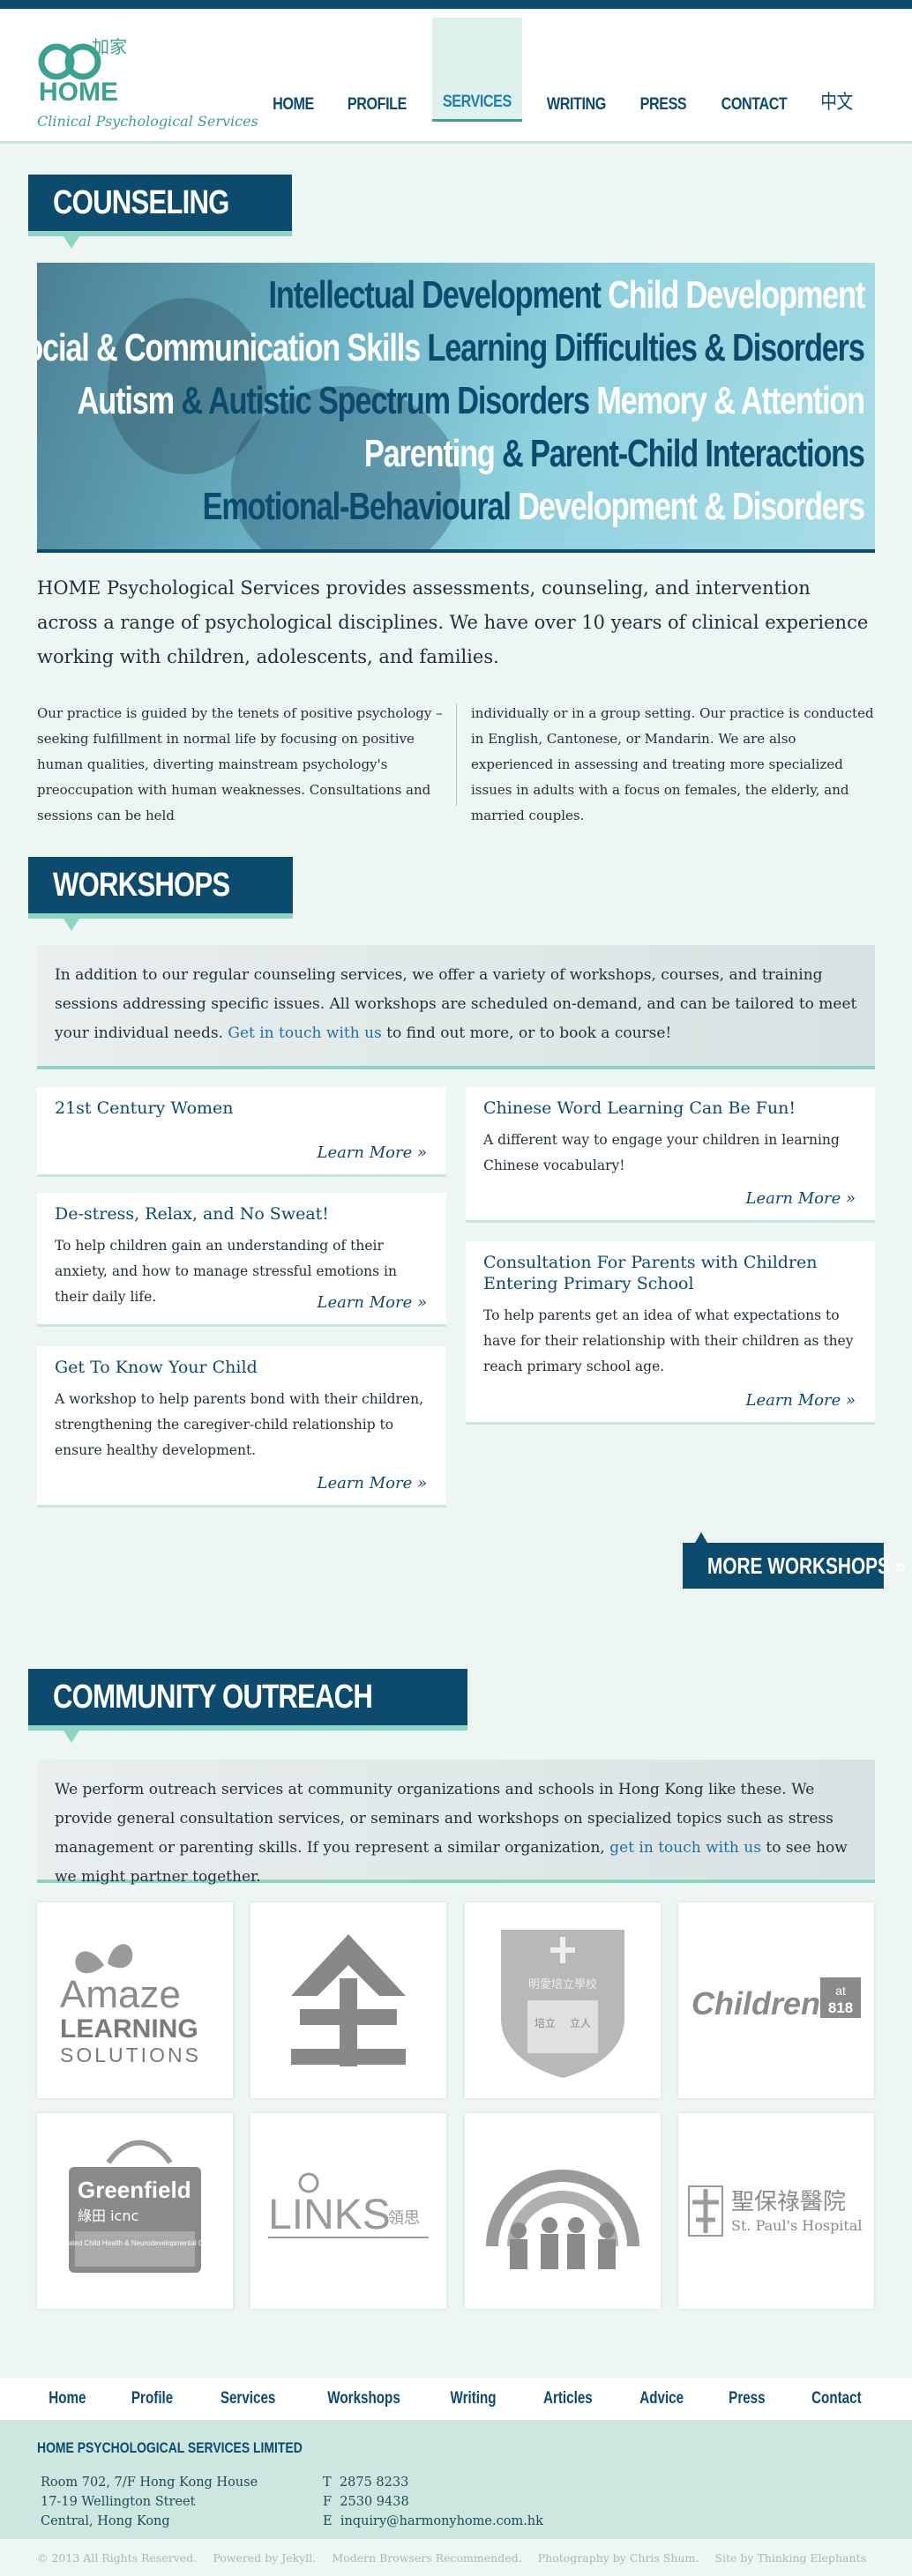 This screenshot has width=912, height=2576. What do you see at coordinates (747, 2398) in the screenshot?
I see `footer-nav-press: Press` at bounding box center [747, 2398].